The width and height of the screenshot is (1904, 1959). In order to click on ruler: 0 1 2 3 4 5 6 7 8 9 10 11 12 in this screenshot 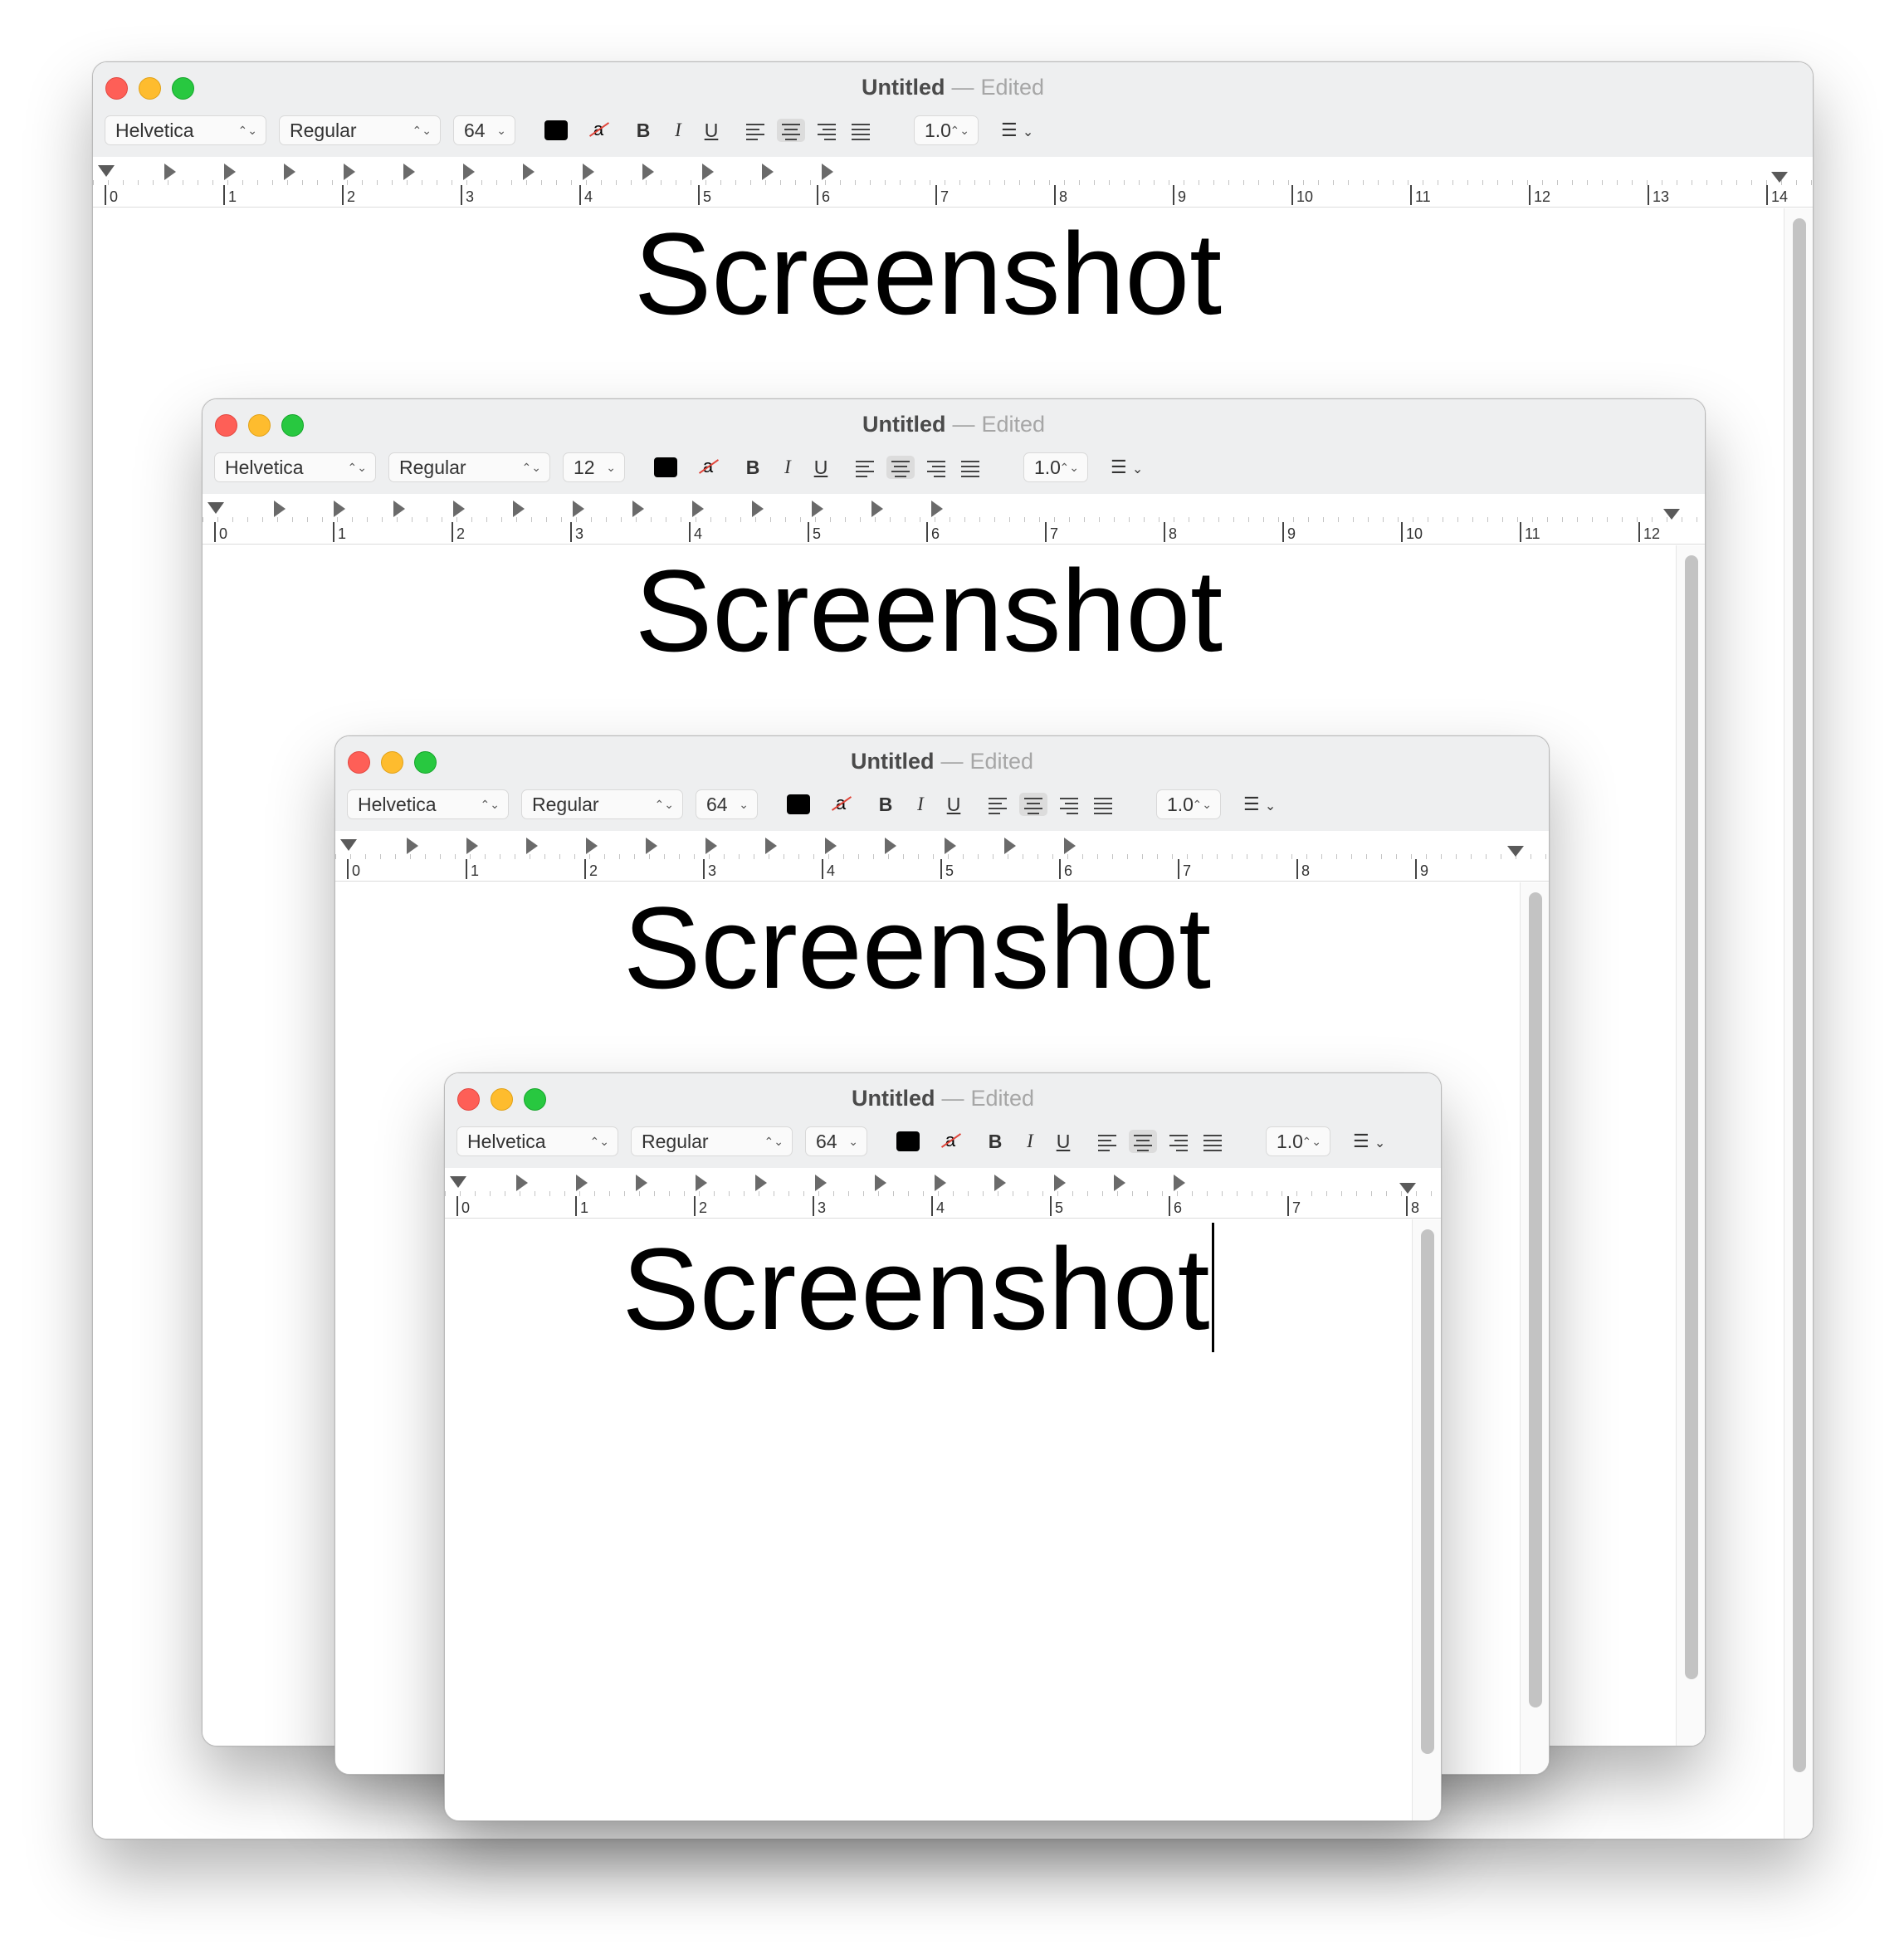, I will do `click(954, 519)`.